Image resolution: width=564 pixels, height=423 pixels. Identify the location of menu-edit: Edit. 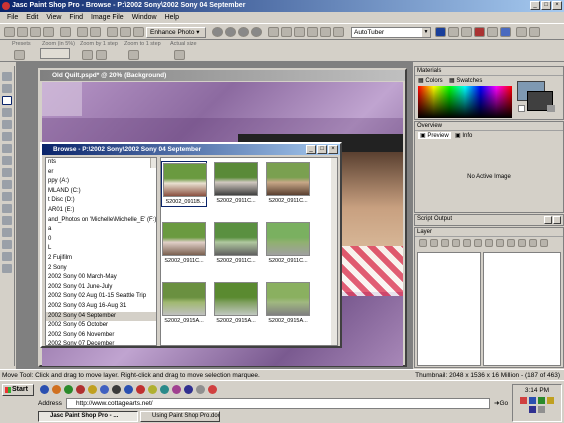
(32, 17).